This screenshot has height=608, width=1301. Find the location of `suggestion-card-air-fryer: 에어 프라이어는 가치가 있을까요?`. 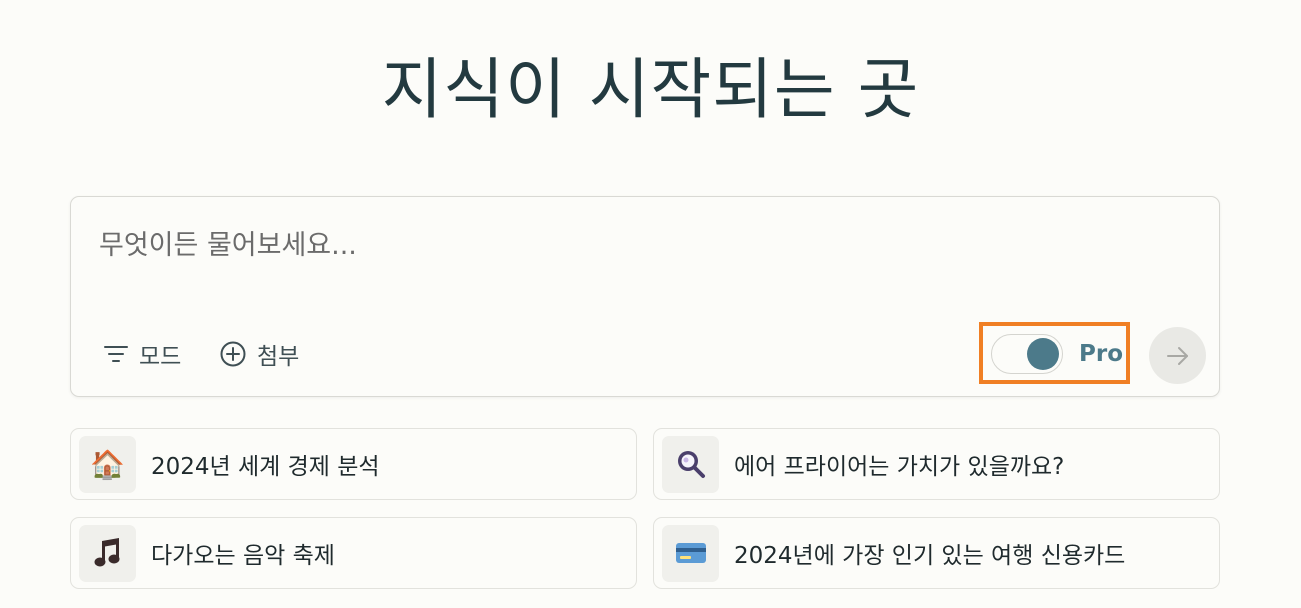

suggestion-card-air-fryer: 에어 프라이어는 가치가 있을까요? is located at coordinates (936, 464).